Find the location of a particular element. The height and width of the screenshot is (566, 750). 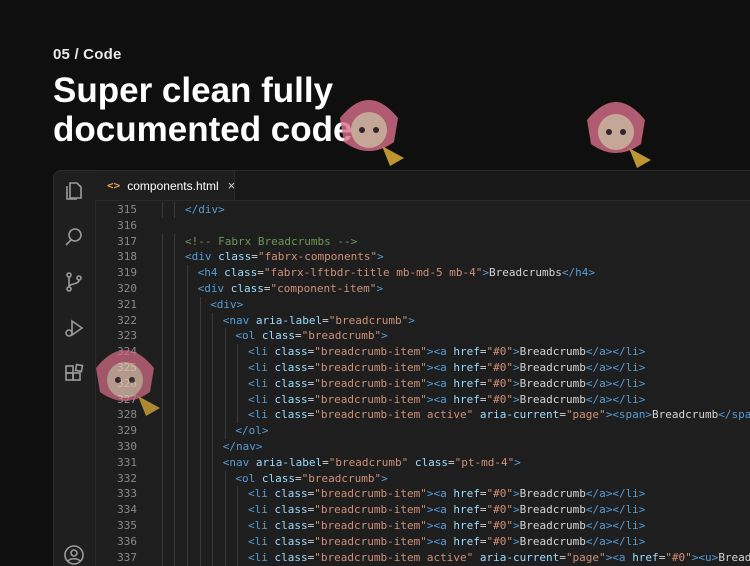

code-token: "breadcrumb" is located at coordinates (368, 320).